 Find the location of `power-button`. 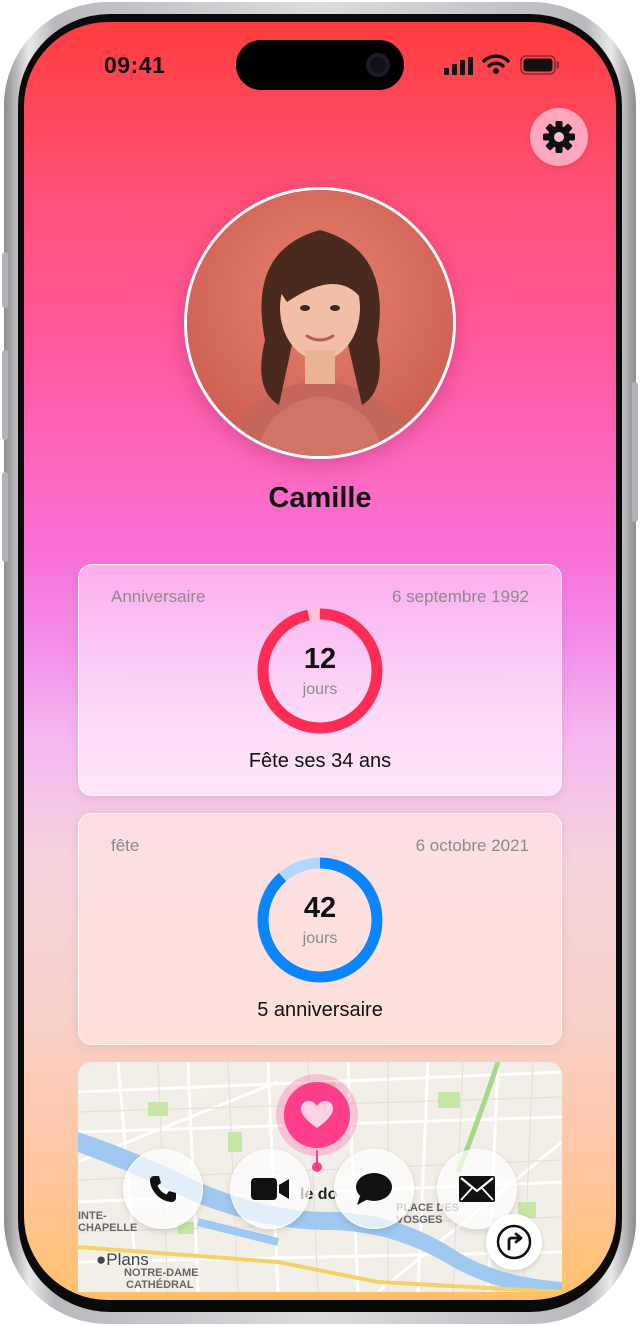

power-button is located at coordinates (635, 452).